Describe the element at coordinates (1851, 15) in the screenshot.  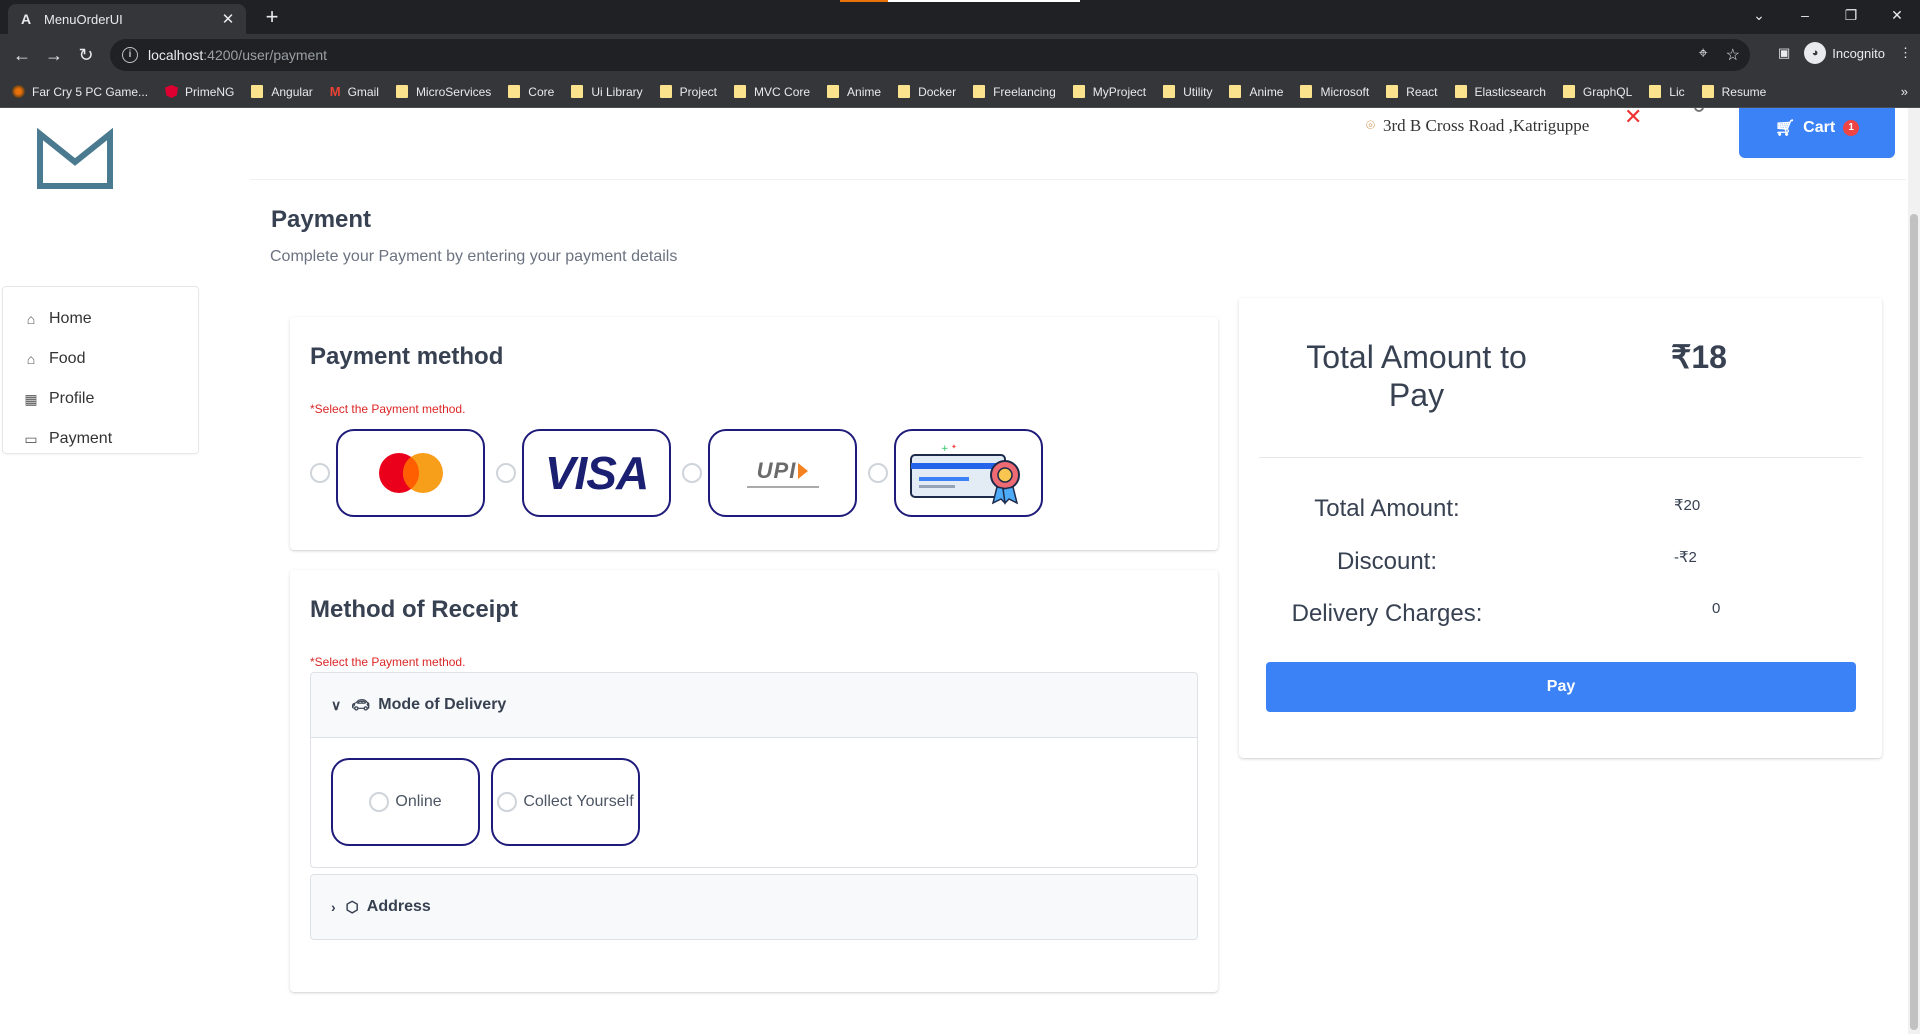
I see `restore-button: ❐` at that location.